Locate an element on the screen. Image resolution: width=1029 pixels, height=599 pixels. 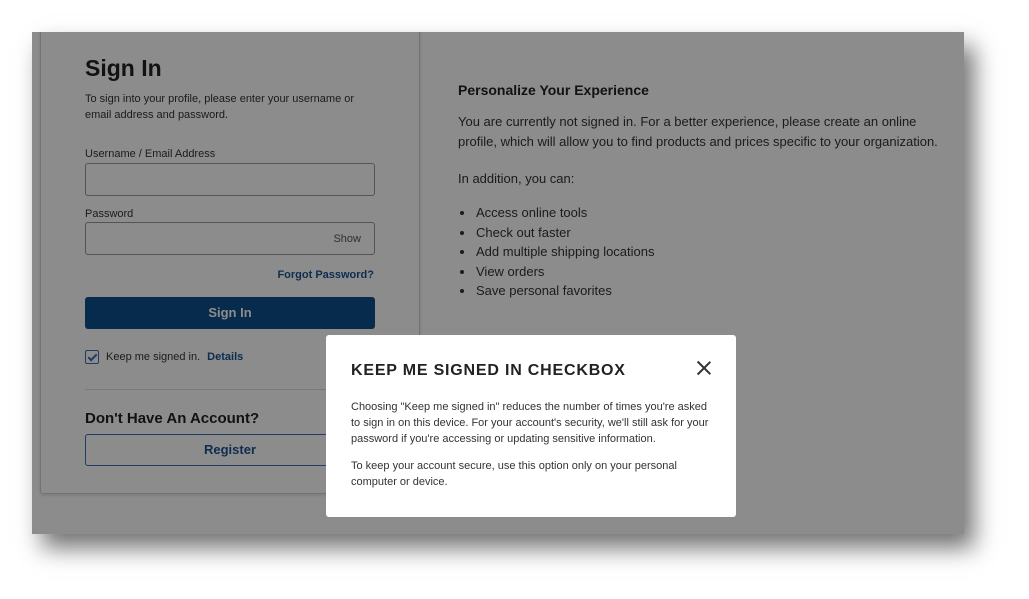
close-icon is located at coordinates (704, 368).